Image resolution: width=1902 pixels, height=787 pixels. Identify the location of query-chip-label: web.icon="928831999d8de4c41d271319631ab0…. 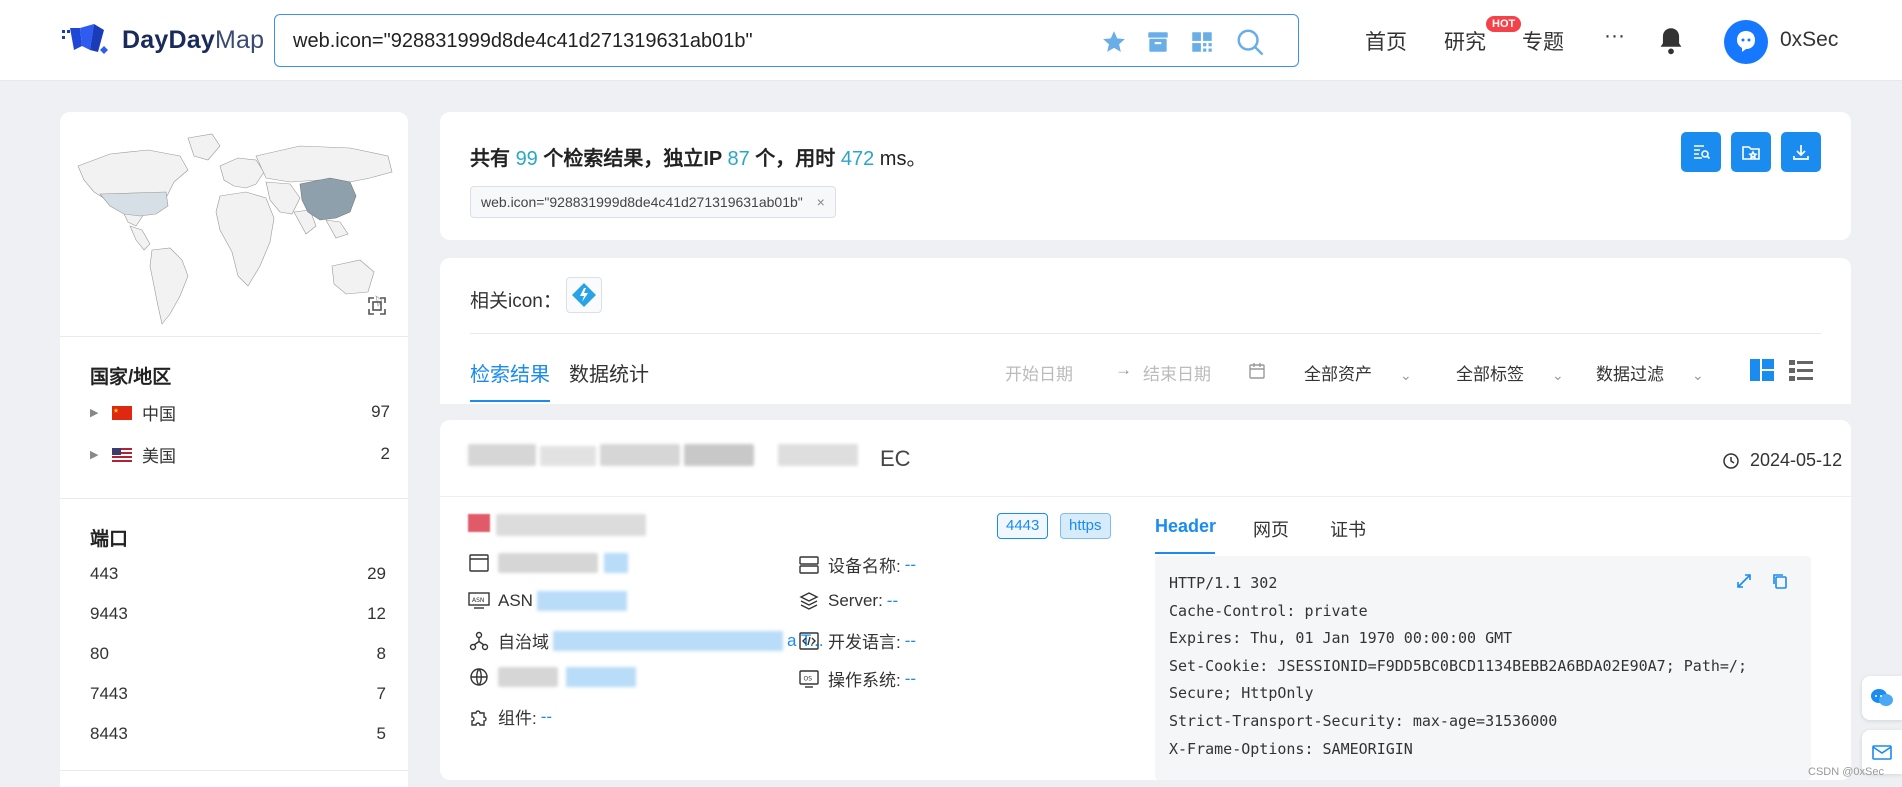
(642, 202).